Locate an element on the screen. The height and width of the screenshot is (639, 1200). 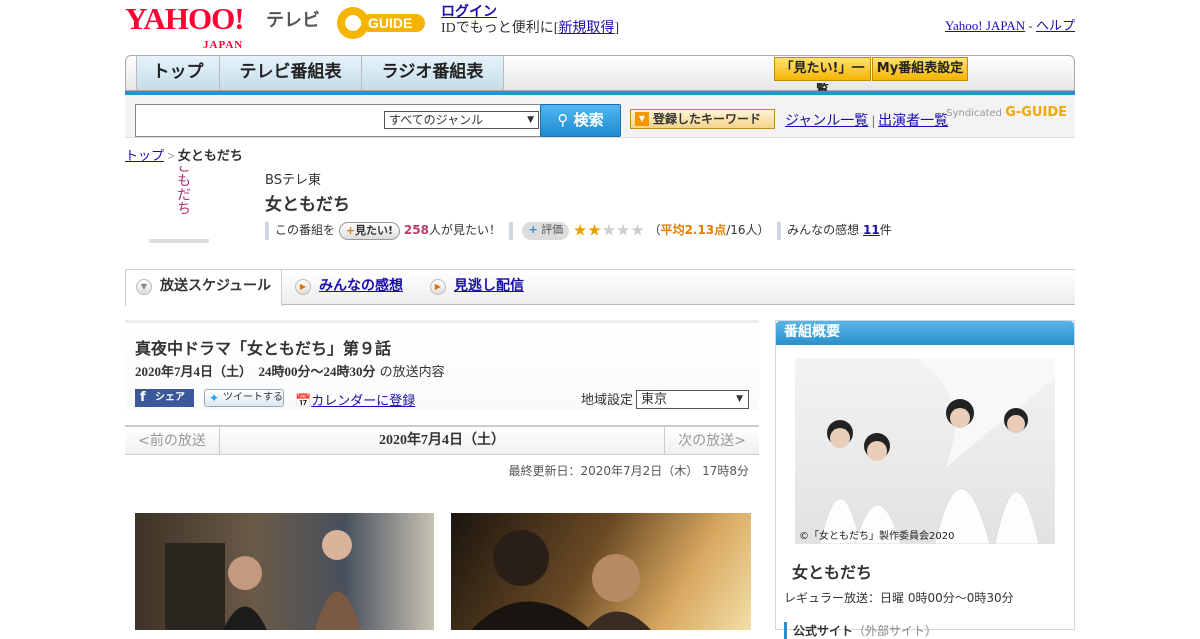
facebook-share-label: シェア is located at coordinates (170, 397).